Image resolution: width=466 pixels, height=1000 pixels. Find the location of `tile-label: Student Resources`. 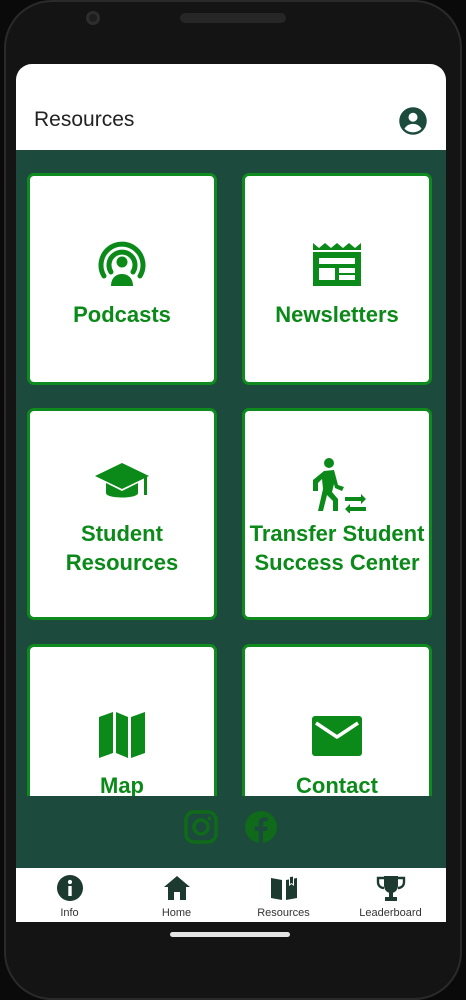

tile-label: Student Resources is located at coordinates (122, 548).